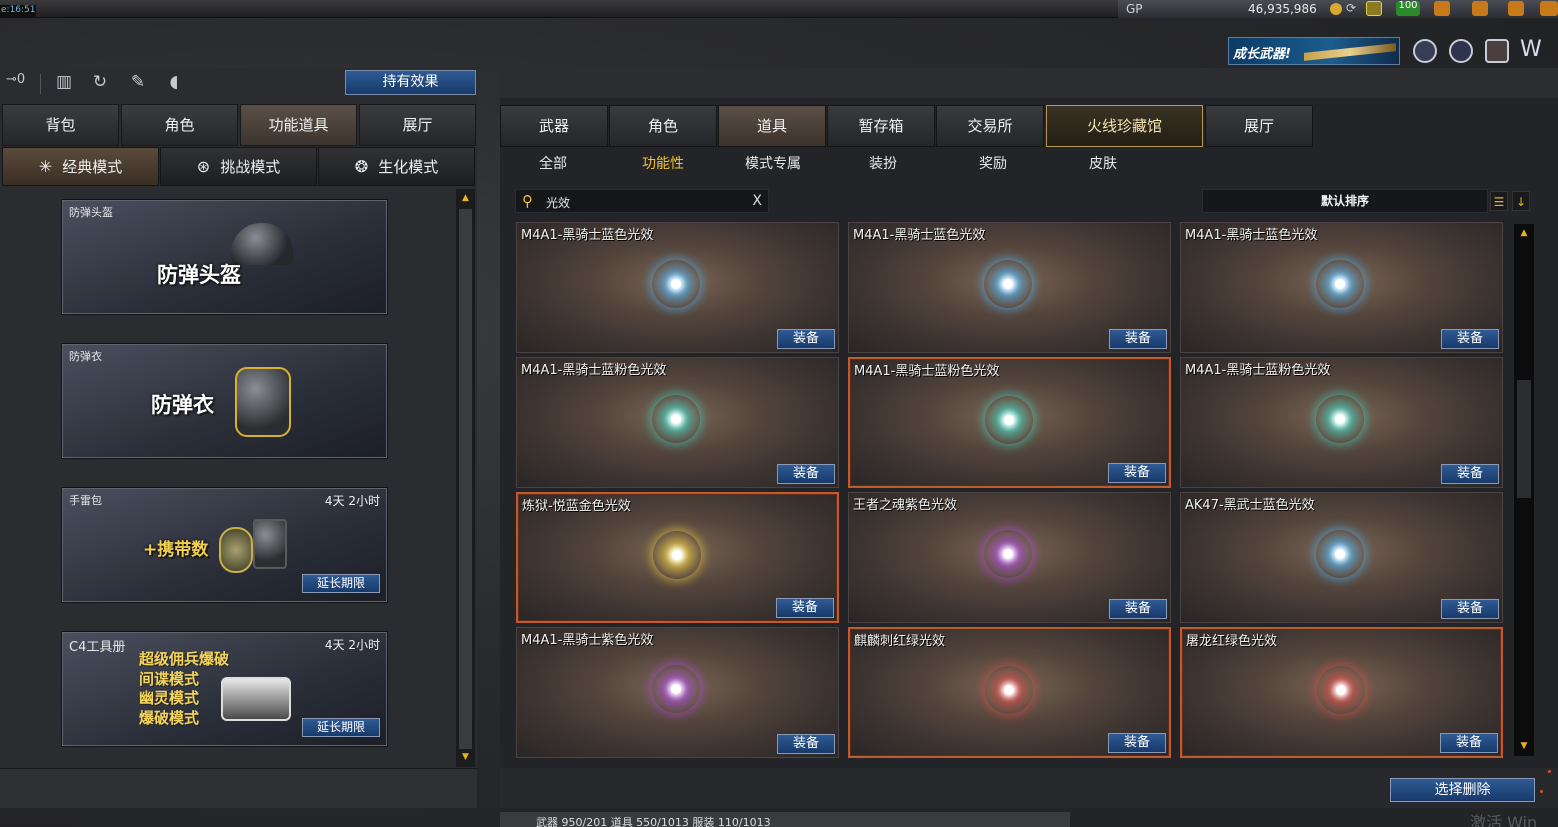 Image resolution: width=1558 pixels, height=827 pixels. Describe the element at coordinates (1009, 557) in the screenshot. I see `item-card: 王者之魂紫色光效 装备` at that location.